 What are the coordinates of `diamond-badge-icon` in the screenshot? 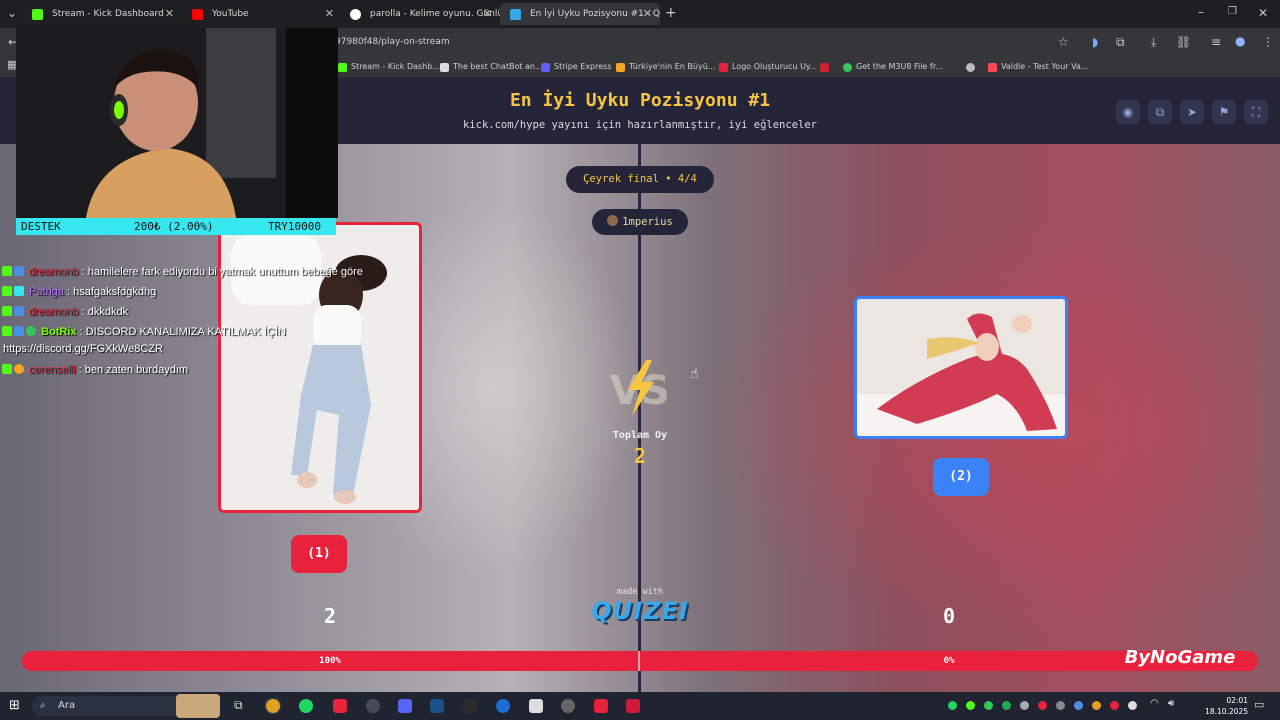 It's located at (19, 291).